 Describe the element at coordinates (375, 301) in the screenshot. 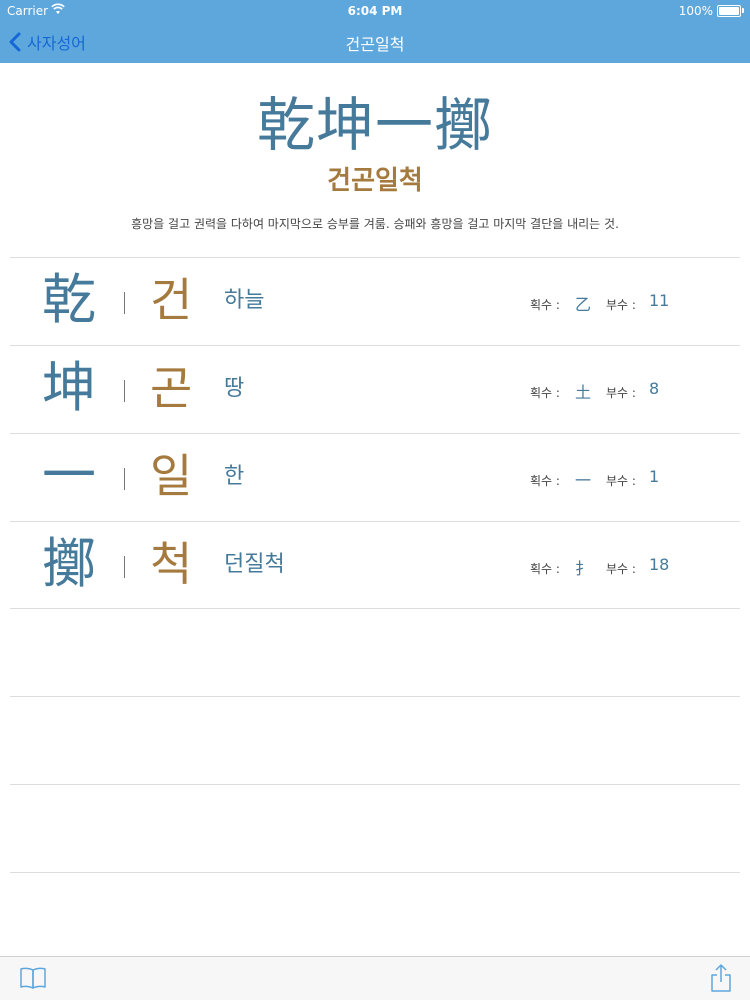

I see `character-row: 乾 건 하늘 획수 : 乙 부수 : 11` at that location.